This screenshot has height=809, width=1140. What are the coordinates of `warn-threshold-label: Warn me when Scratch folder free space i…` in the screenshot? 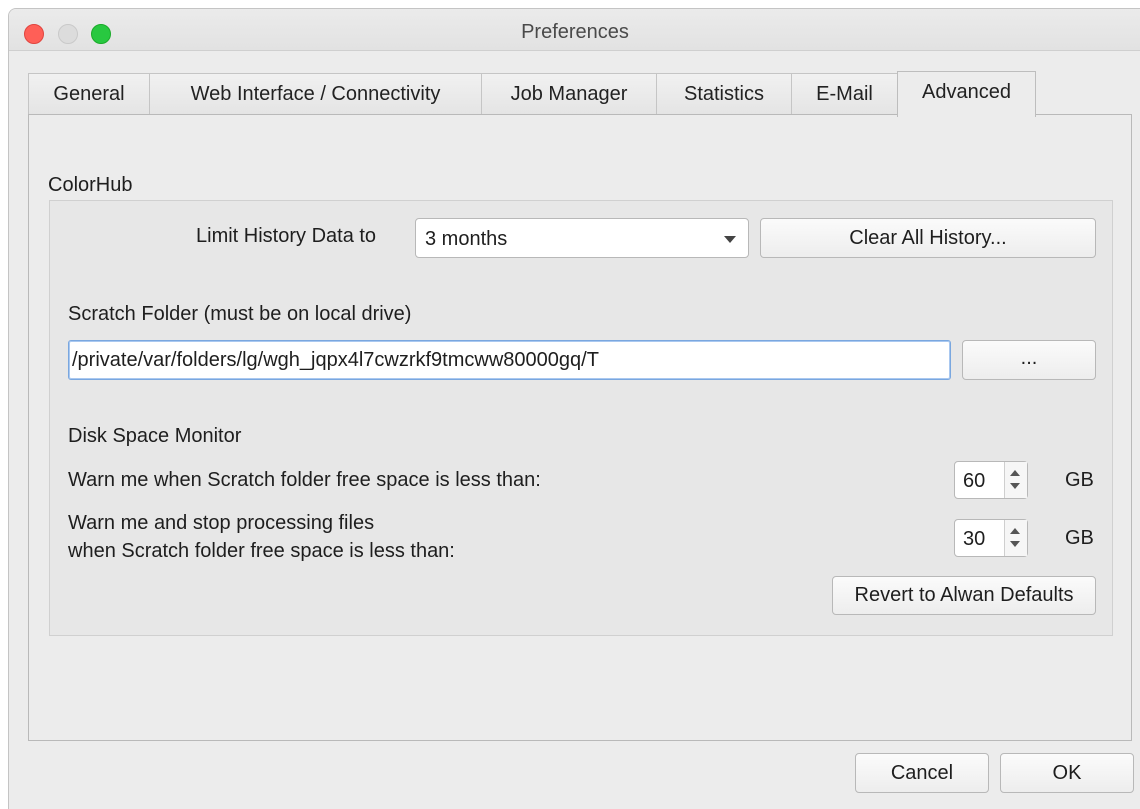 It's located at (304, 480).